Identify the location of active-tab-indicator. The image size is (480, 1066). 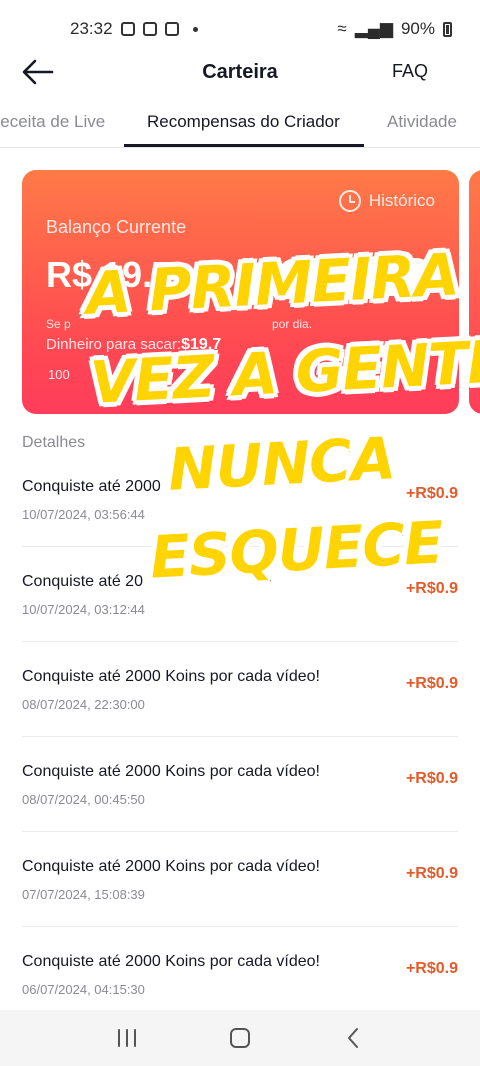
(244, 145).